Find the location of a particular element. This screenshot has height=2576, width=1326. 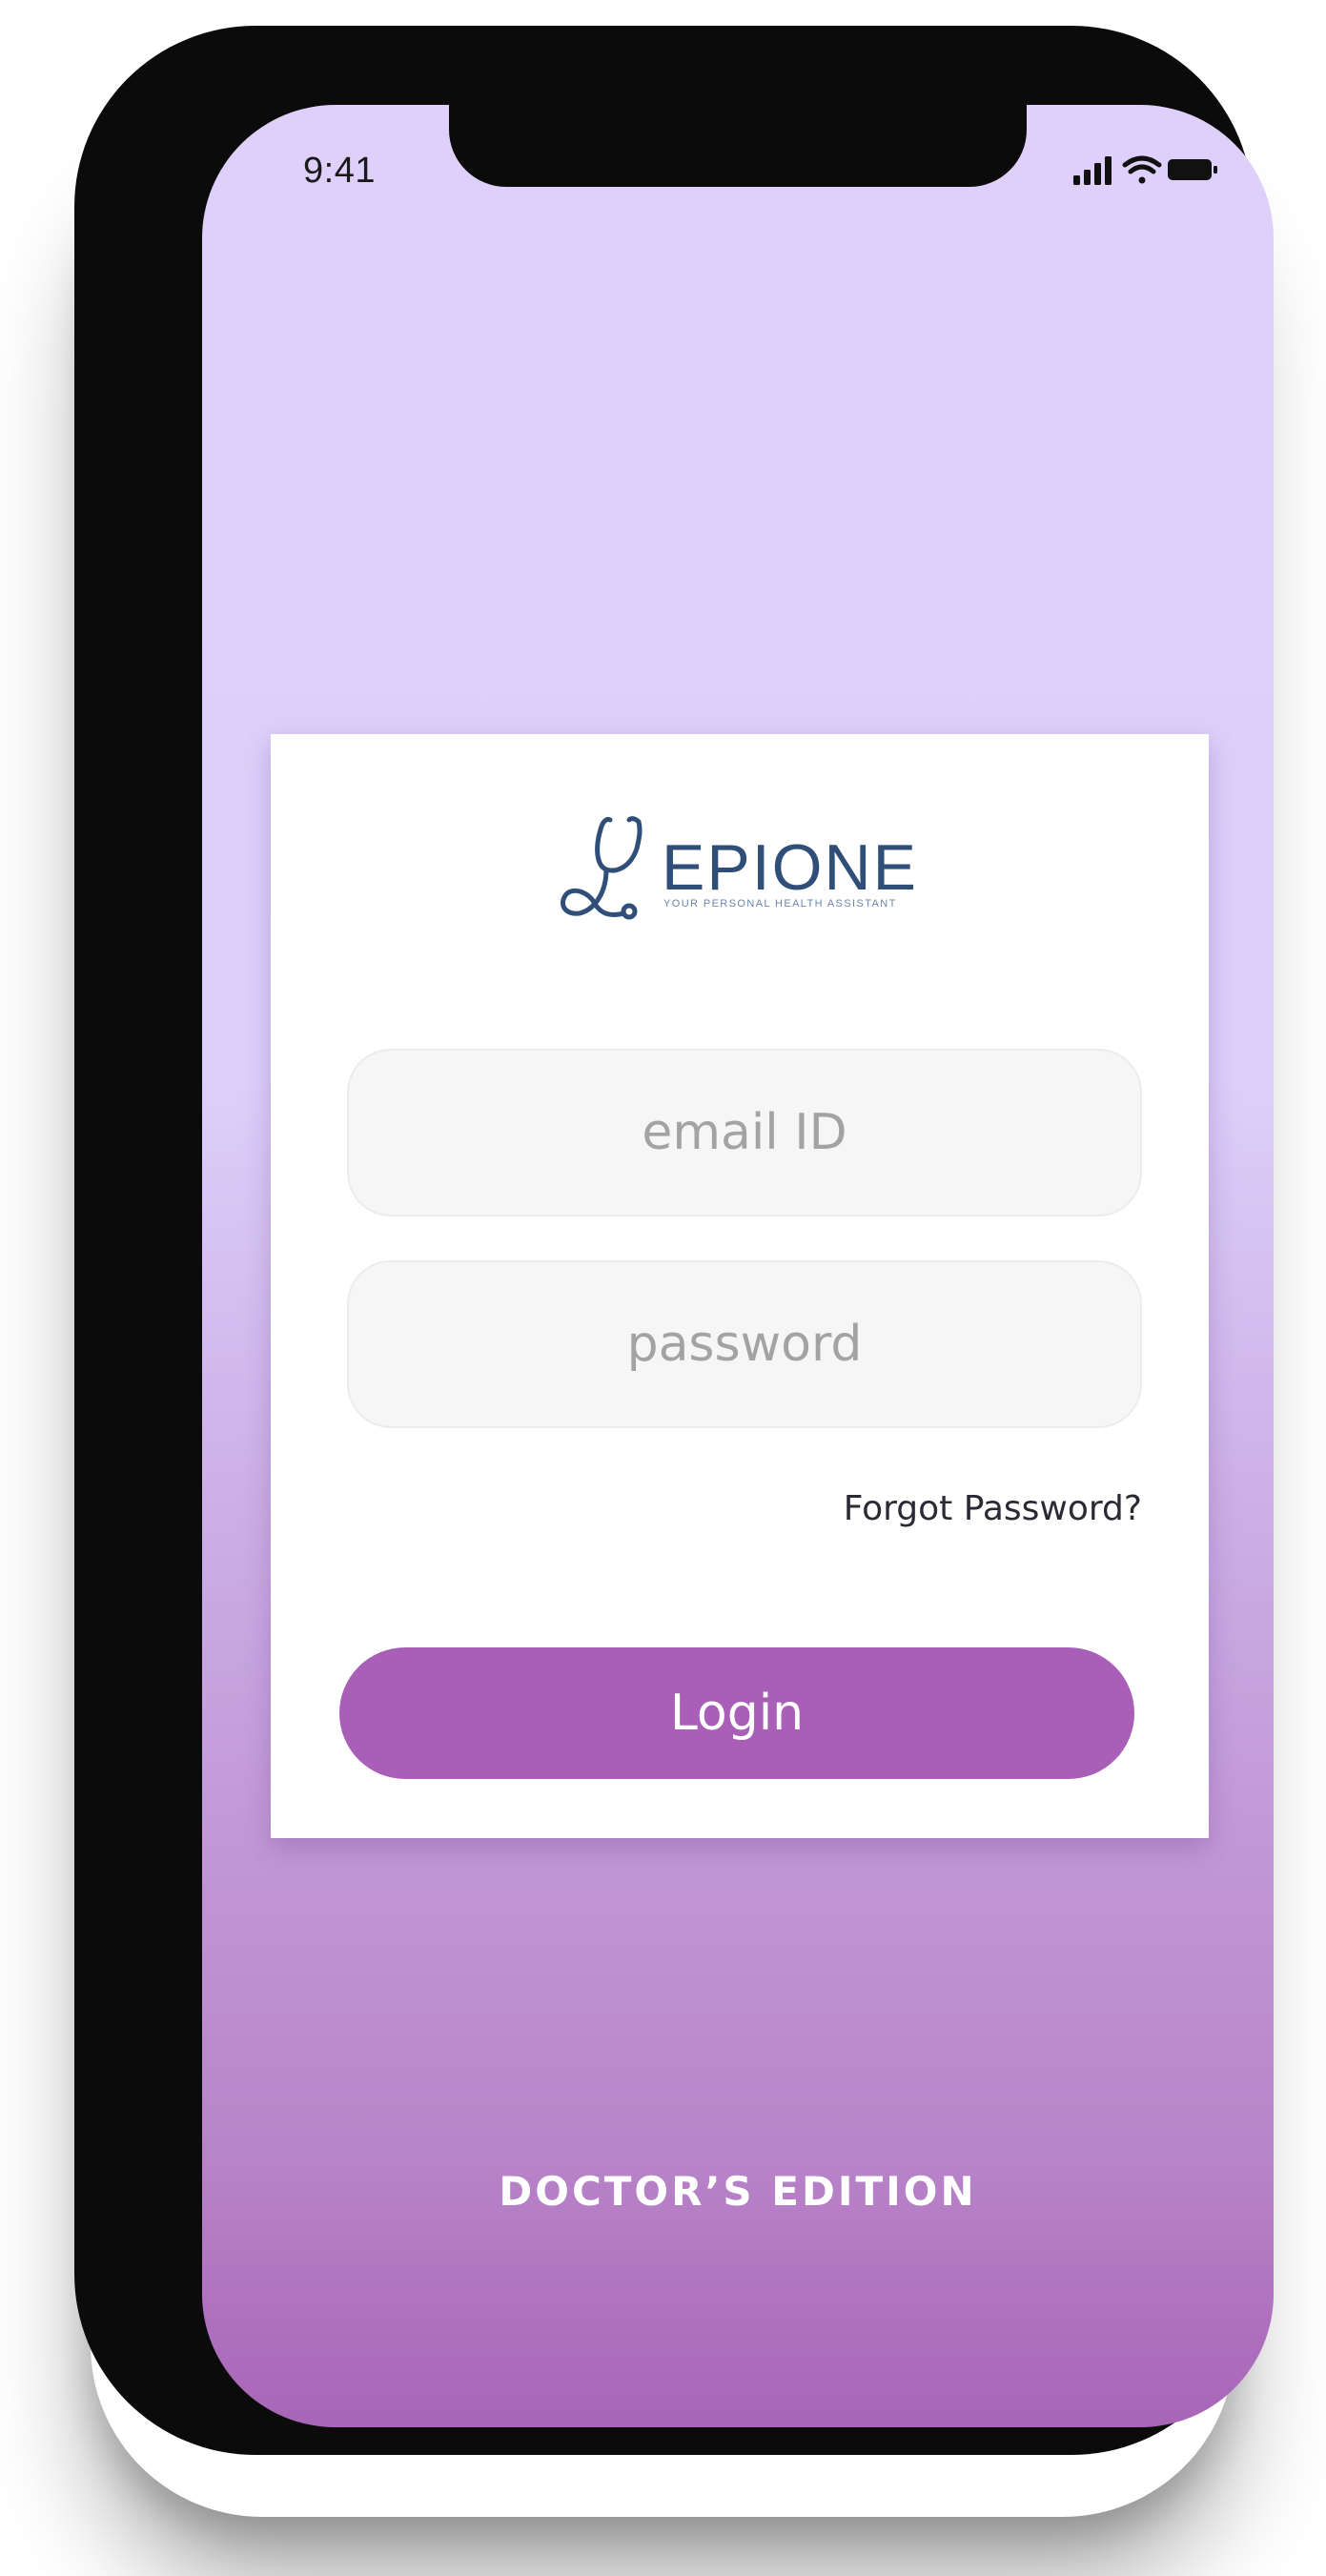

edition-label: DOCTOR’S EDITION is located at coordinates (738, 2191).